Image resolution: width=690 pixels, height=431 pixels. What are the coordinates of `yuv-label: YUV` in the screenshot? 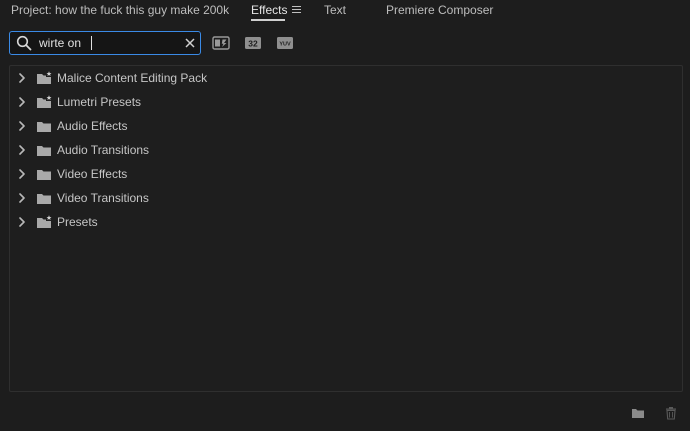 It's located at (285, 45).